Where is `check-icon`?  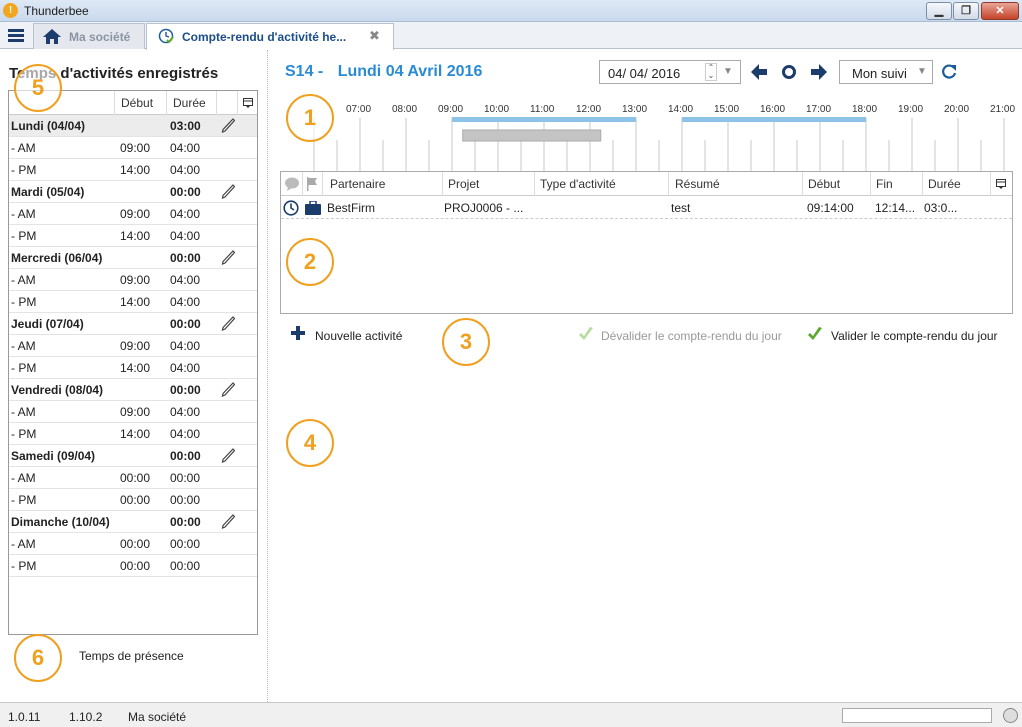 check-icon is located at coordinates (586, 333).